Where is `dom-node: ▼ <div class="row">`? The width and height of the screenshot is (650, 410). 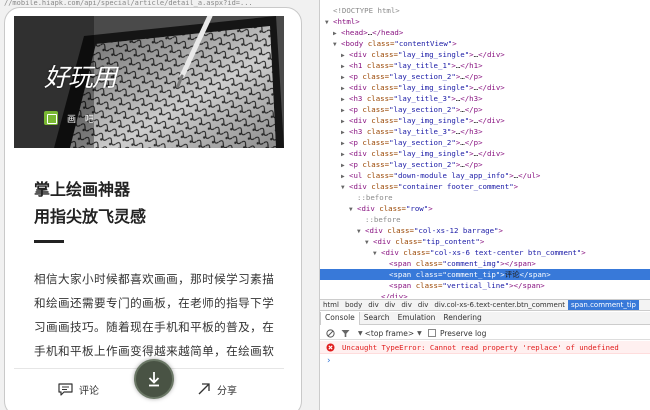 dom-node: ▼ <div class="row"> is located at coordinates (485, 208).